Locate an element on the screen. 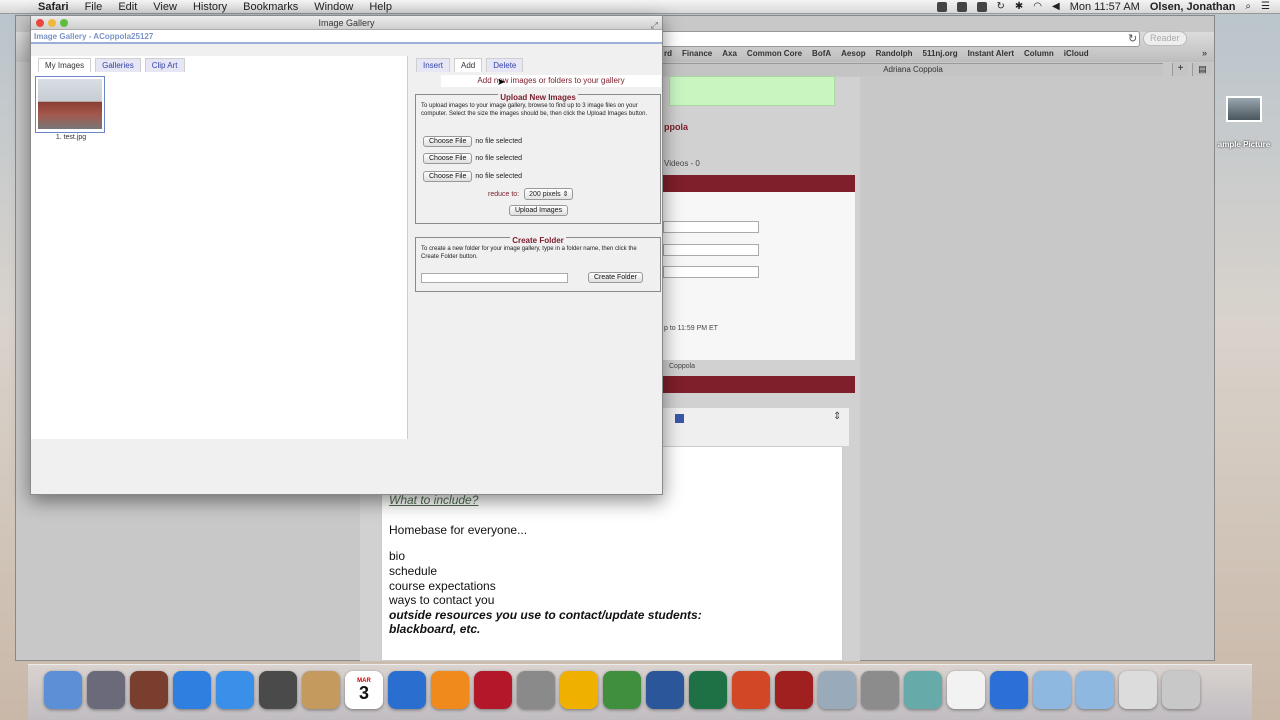  tab-my-images: My Images is located at coordinates (65, 65).